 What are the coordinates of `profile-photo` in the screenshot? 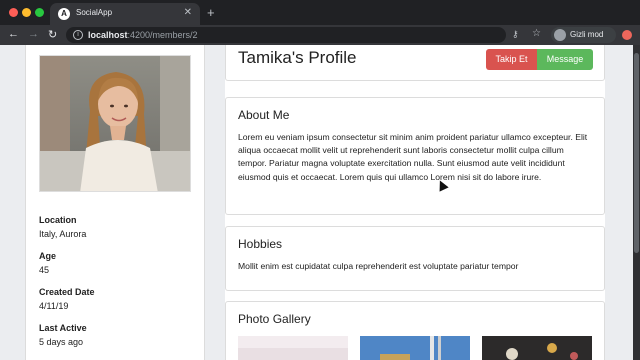 It's located at (115, 123).